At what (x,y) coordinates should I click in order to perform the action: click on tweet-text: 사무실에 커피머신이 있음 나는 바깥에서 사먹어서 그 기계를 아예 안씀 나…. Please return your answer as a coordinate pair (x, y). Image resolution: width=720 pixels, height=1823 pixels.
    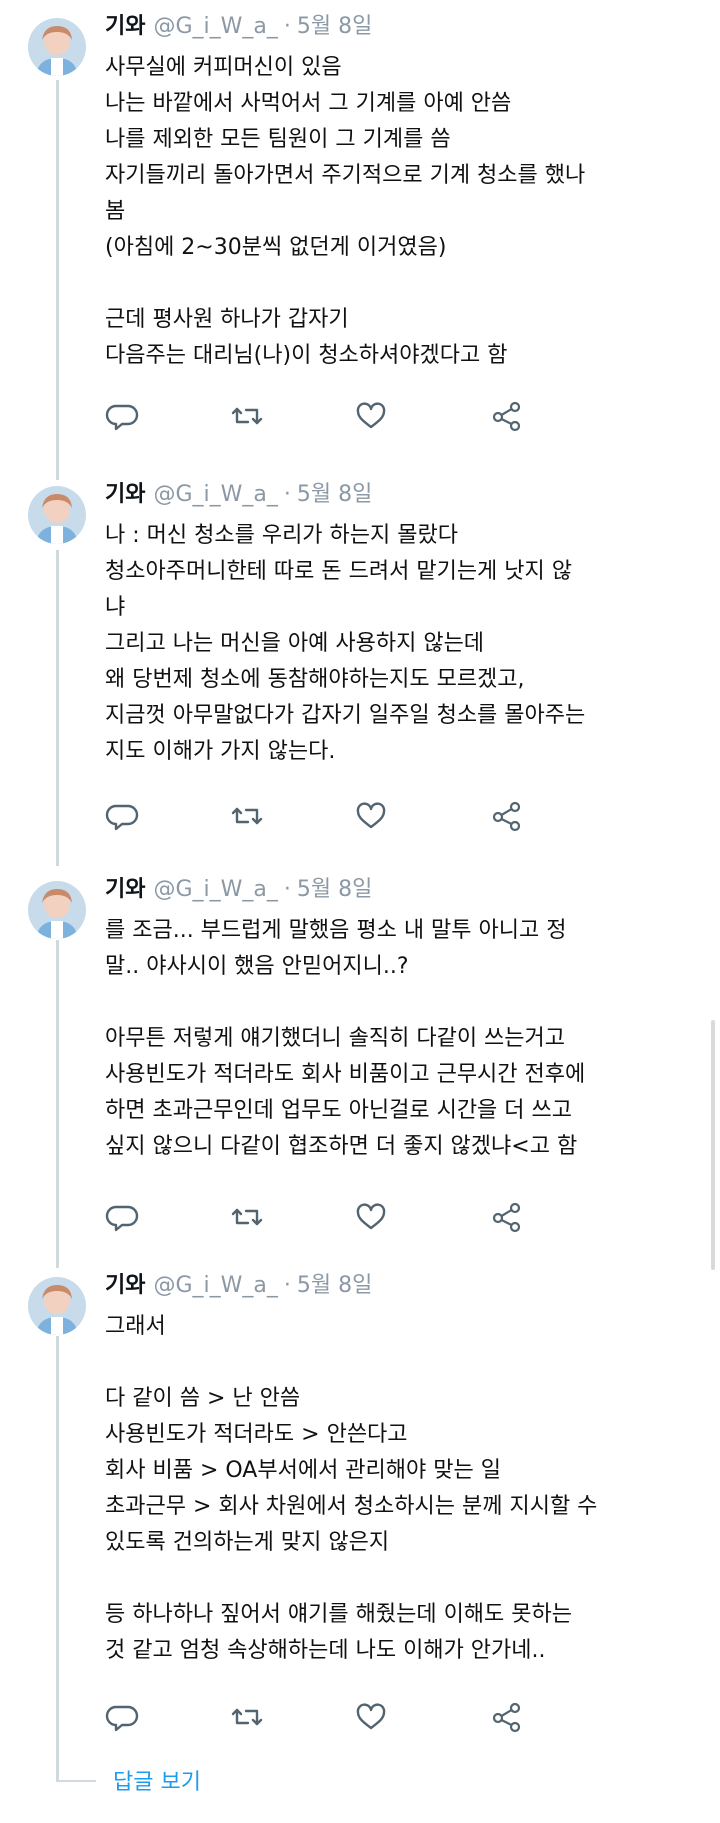
    Looking at the image, I should click on (405, 212).